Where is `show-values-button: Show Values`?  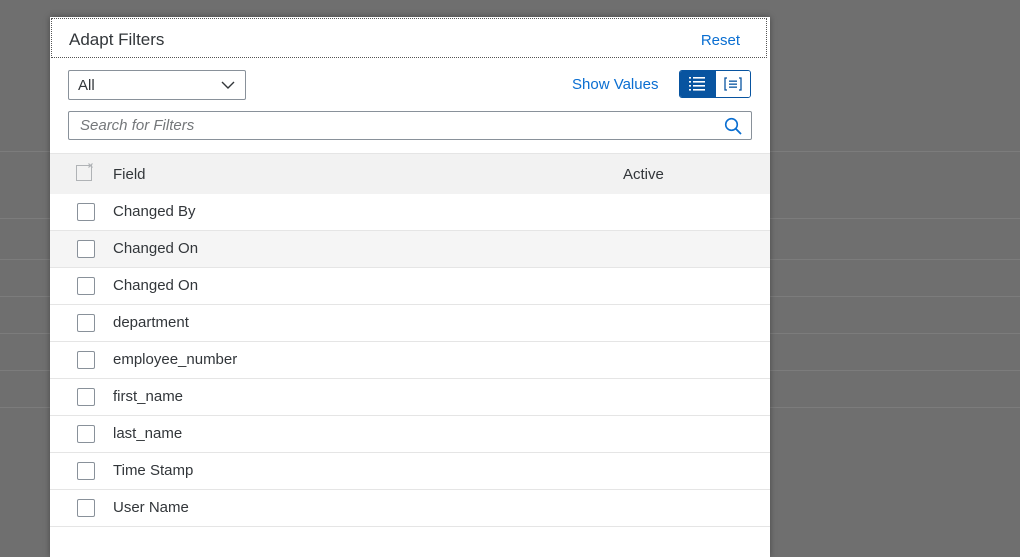
show-values-button: Show Values is located at coordinates (615, 84).